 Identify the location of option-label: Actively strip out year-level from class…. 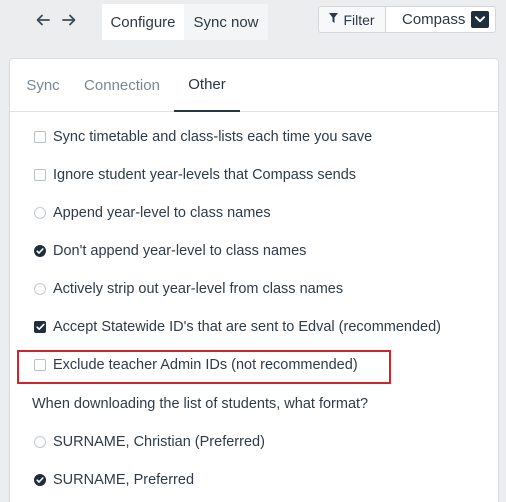
(198, 289).